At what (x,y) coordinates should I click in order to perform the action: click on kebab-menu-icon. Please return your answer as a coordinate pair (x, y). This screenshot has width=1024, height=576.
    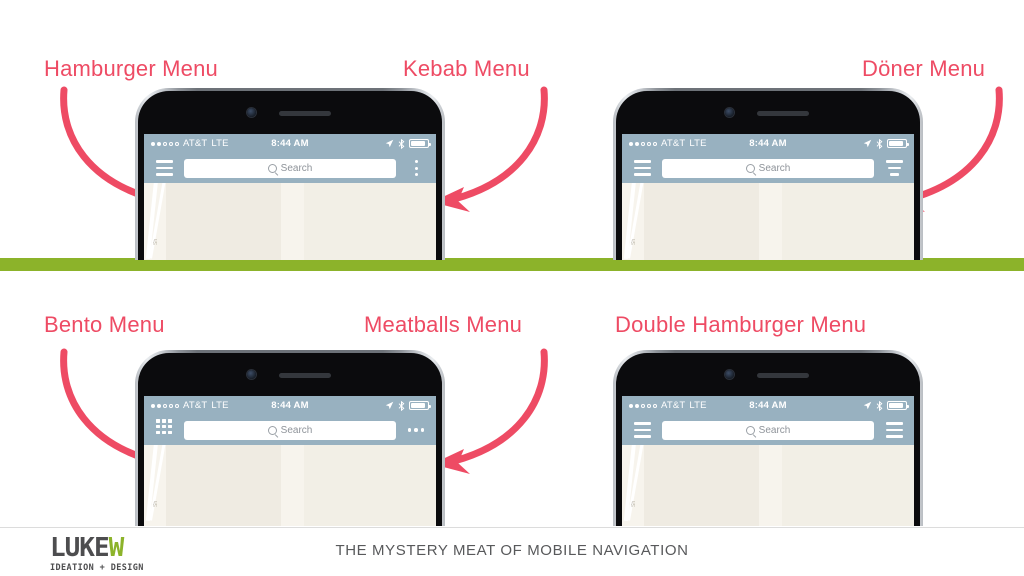
    Looking at the image, I should click on (416, 168).